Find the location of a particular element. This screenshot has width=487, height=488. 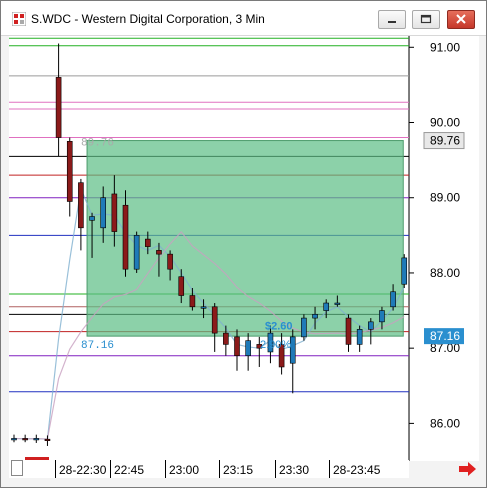

minimize-button is located at coordinates (392, 19).